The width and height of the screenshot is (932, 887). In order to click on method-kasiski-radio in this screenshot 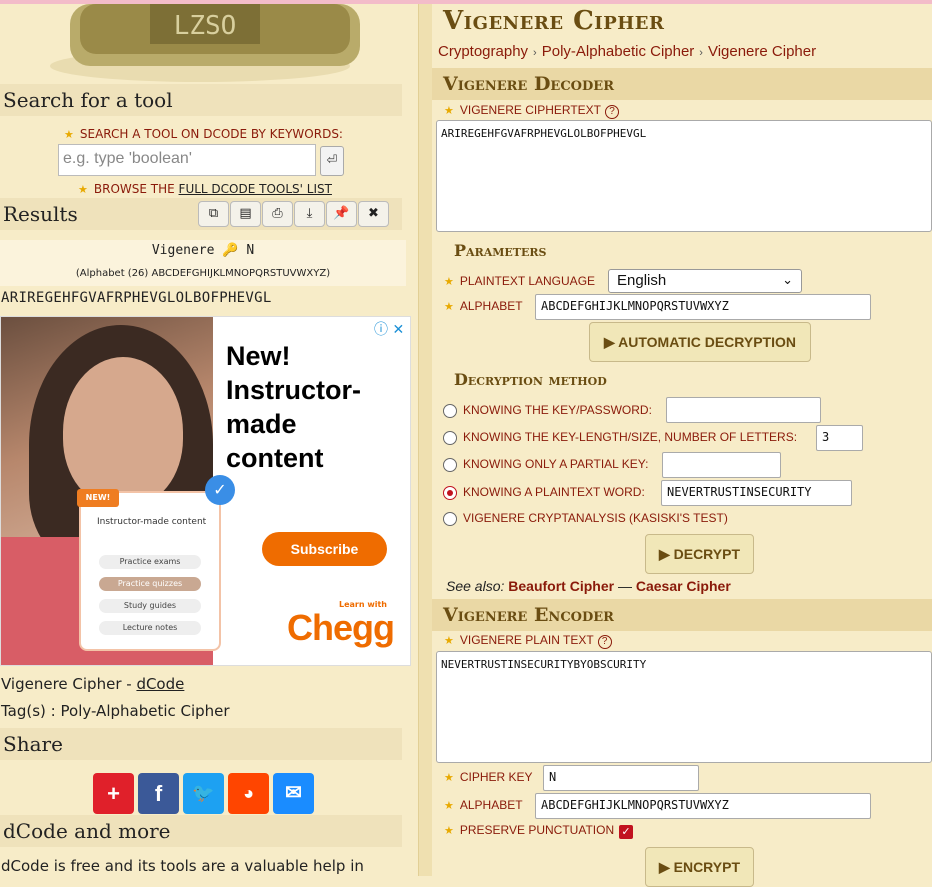, I will do `click(450, 519)`.